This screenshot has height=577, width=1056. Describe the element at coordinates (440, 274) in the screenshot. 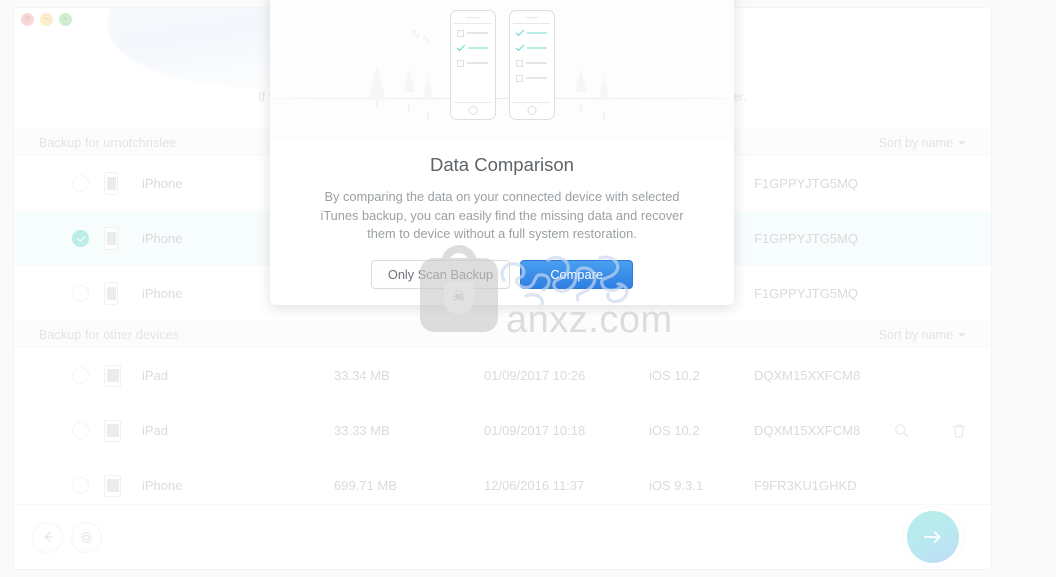

I see `only-scan-backup-button: Only Scan Backup` at that location.